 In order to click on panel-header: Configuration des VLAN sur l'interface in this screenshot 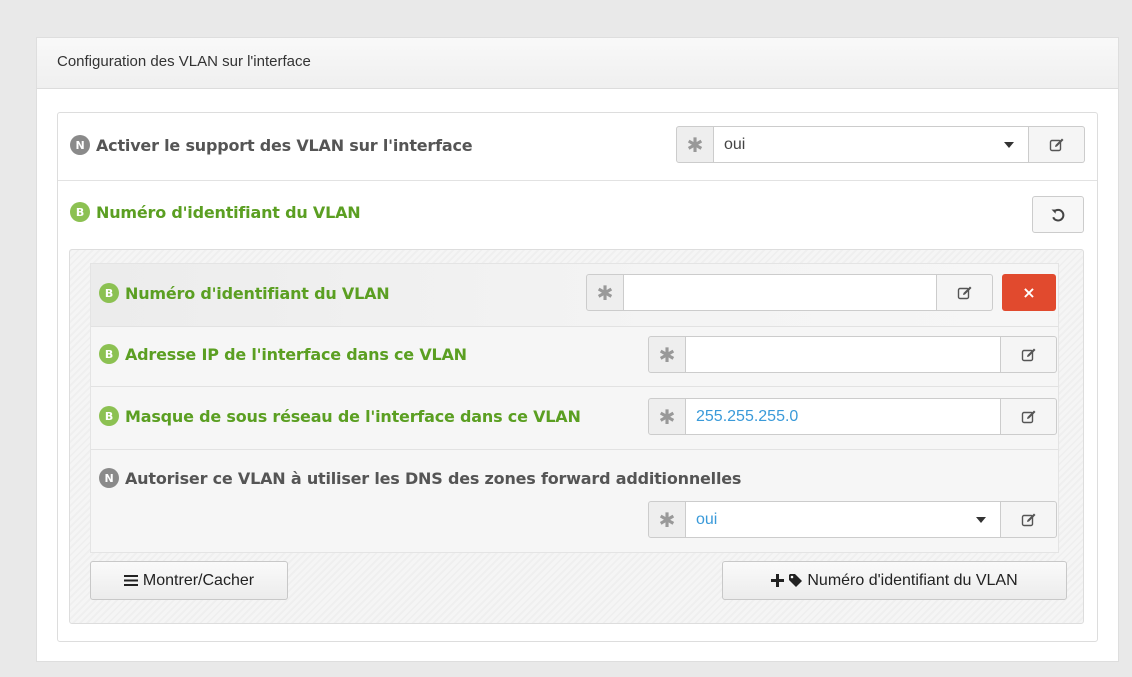, I will do `click(577, 63)`.